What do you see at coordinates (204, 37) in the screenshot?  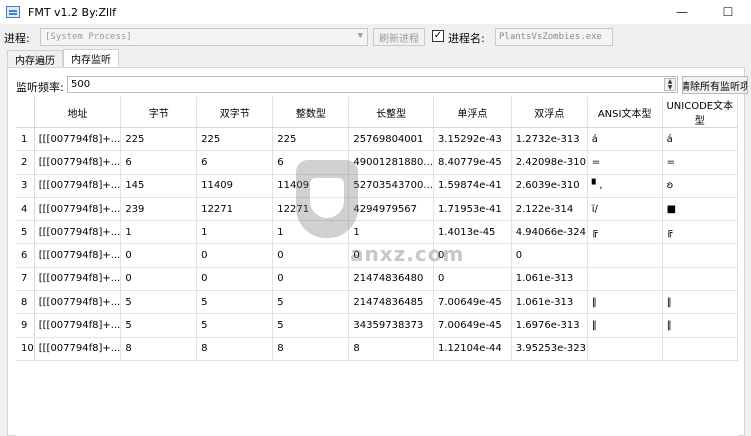 I see `process-select: [System Process] ▼` at bounding box center [204, 37].